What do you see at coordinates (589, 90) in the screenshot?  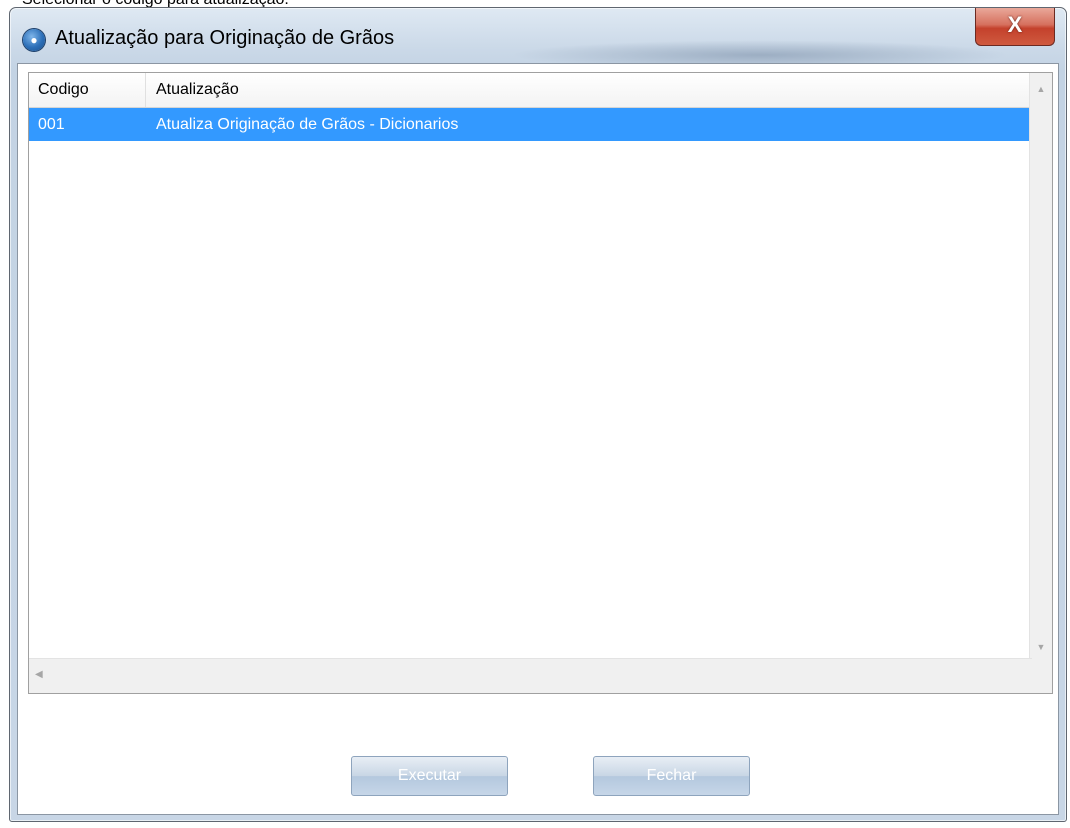 I see `column-header-atualizacao: Atualização` at bounding box center [589, 90].